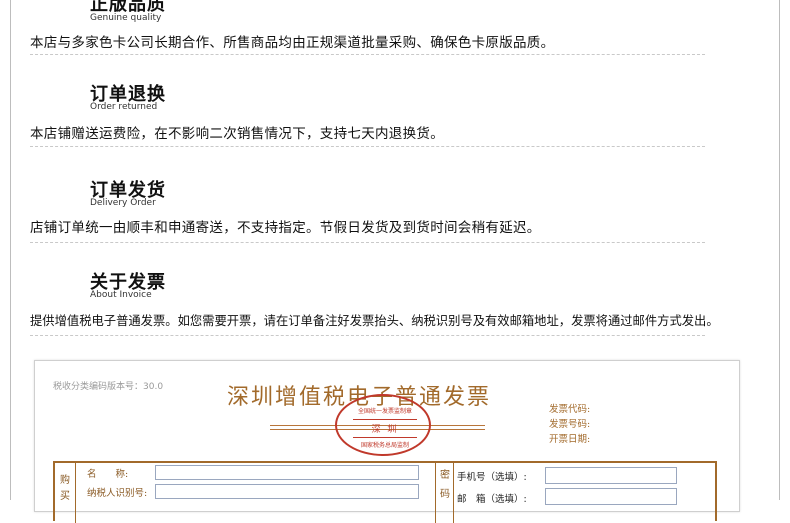  What do you see at coordinates (611, 475) in the screenshot?
I see `phone-field` at bounding box center [611, 475].